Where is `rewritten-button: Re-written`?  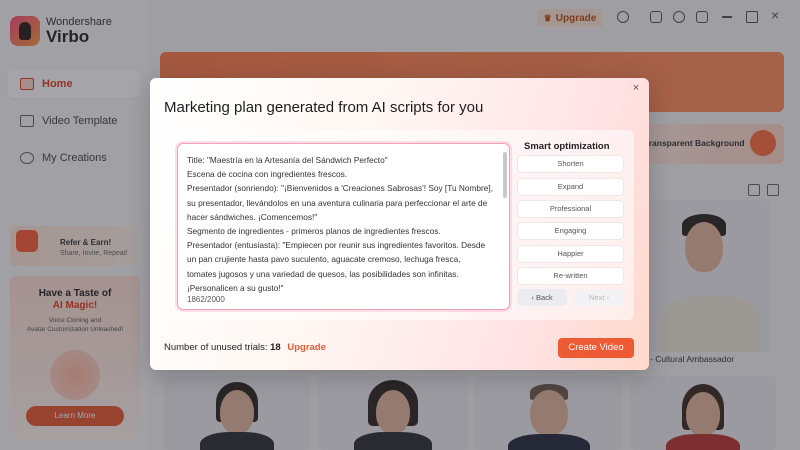 rewritten-button: Re-written is located at coordinates (570, 276).